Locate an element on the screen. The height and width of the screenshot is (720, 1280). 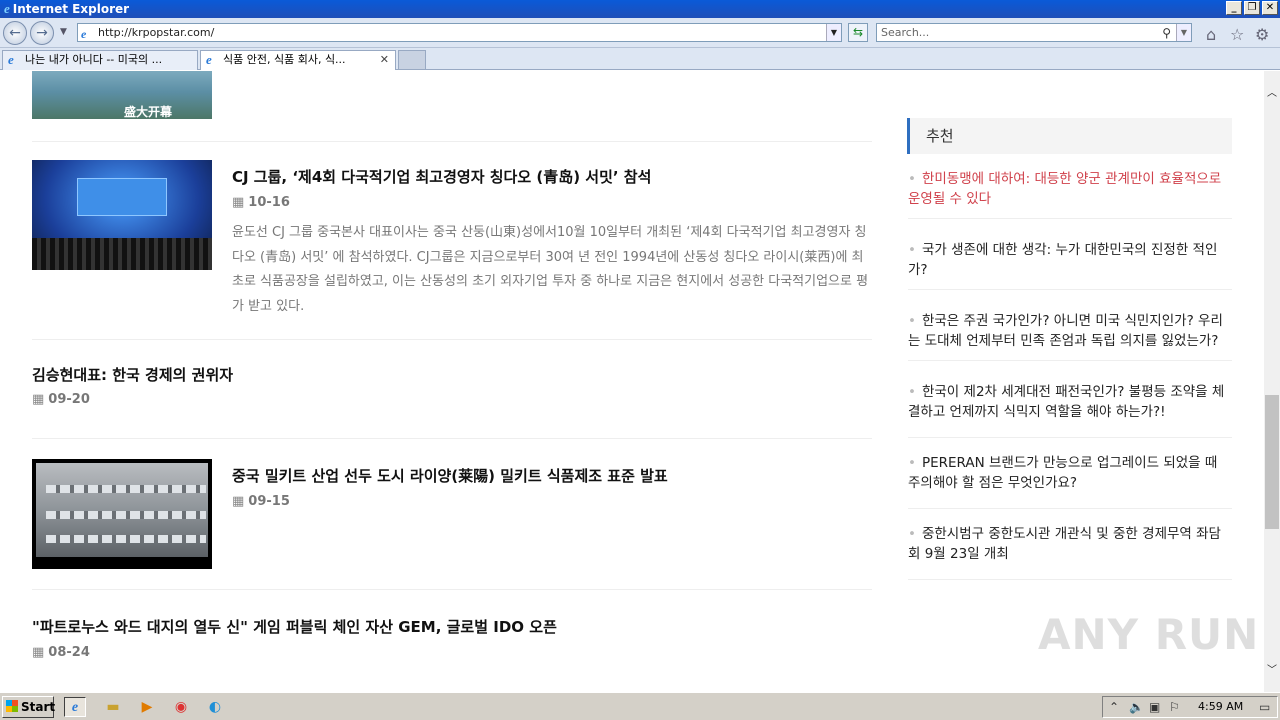
article-date: ▦ 09-20 is located at coordinates (61, 399).